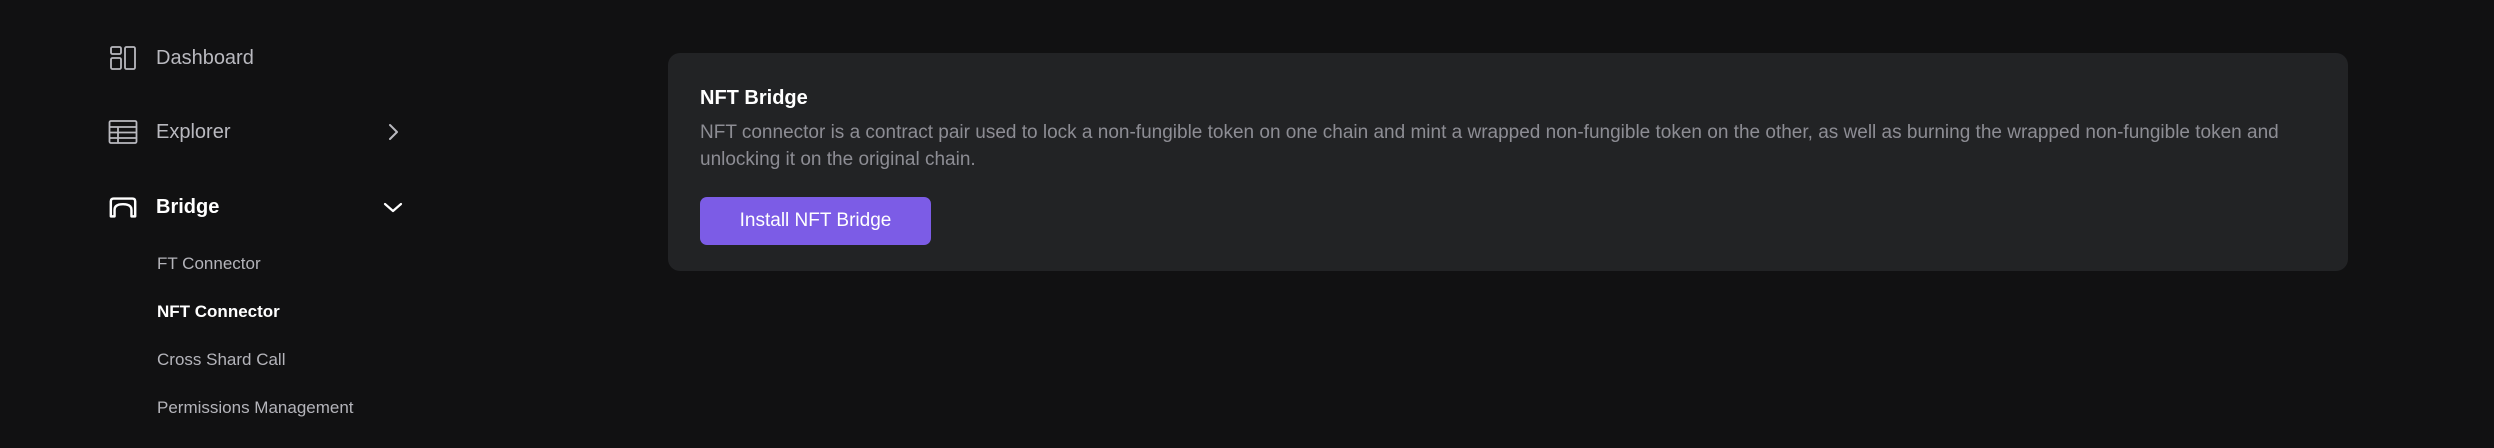  I want to click on chevron-down-icon, so click(393, 207).